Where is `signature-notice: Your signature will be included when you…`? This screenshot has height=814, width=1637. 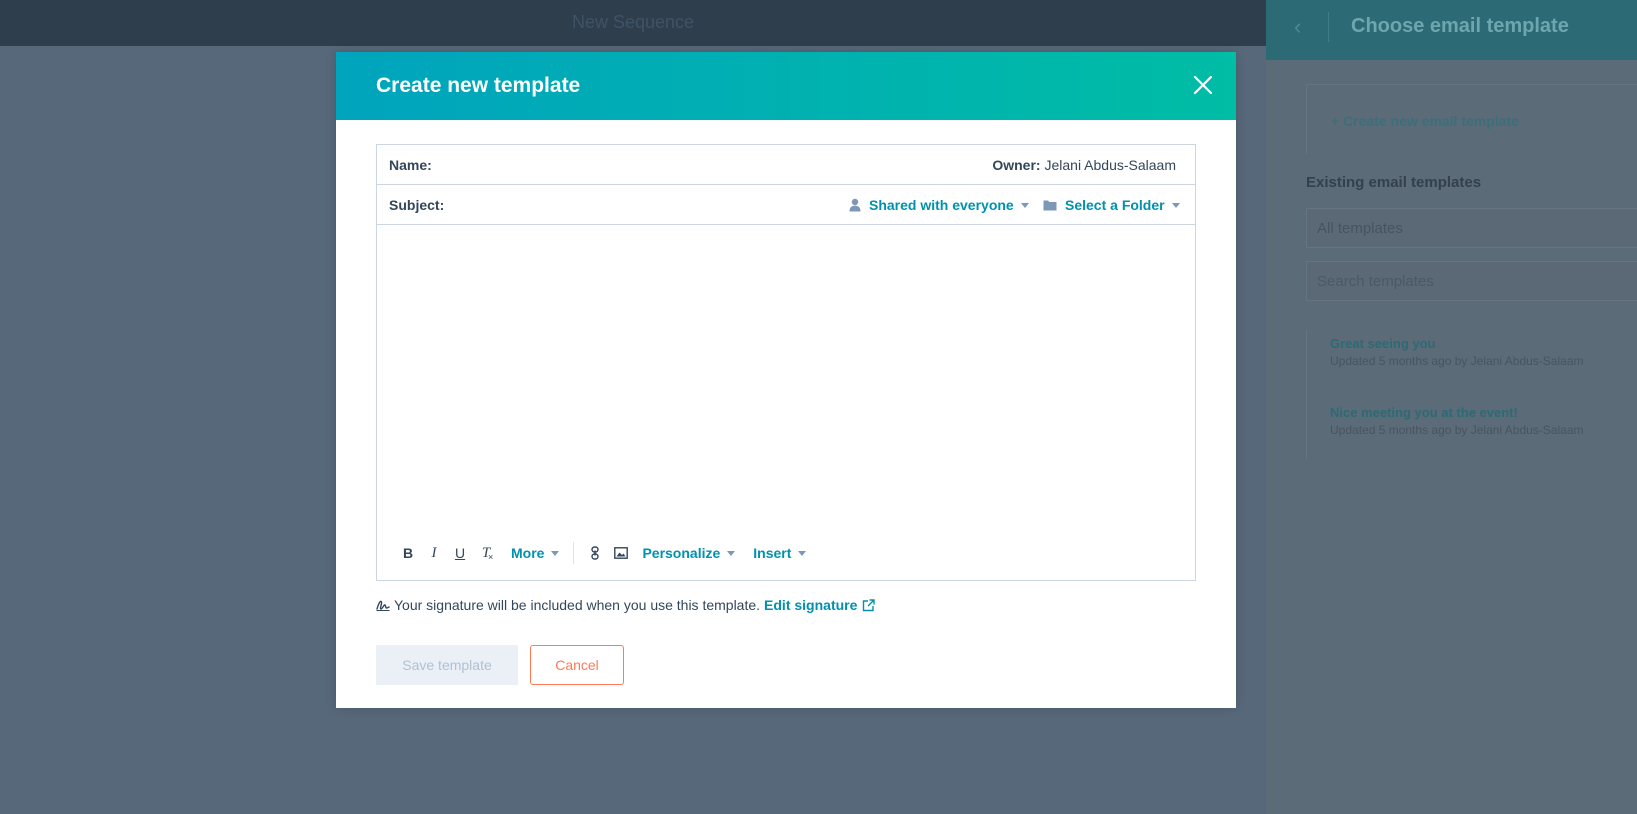
signature-notice: Your signature will be included when you… is located at coordinates (626, 605).